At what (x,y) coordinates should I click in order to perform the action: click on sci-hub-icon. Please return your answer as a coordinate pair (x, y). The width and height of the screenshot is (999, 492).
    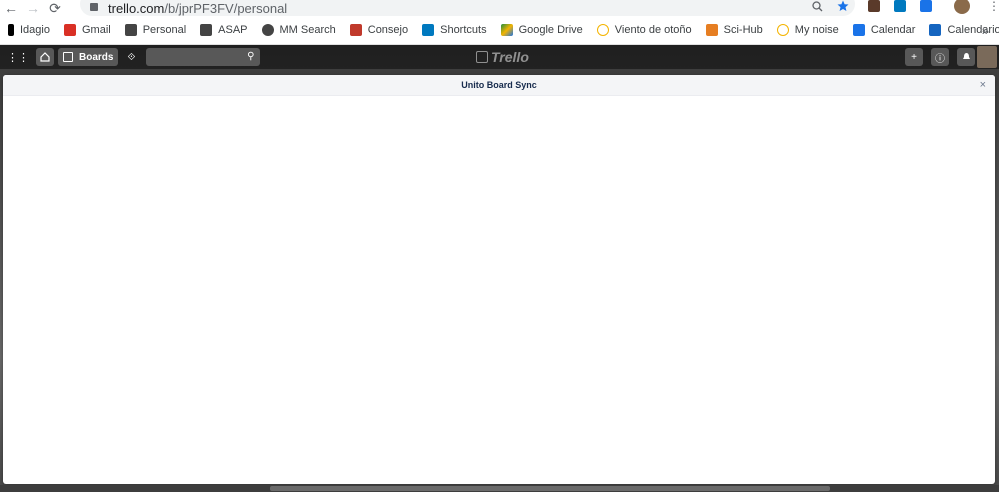
    Looking at the image, I should click on (711, 30).